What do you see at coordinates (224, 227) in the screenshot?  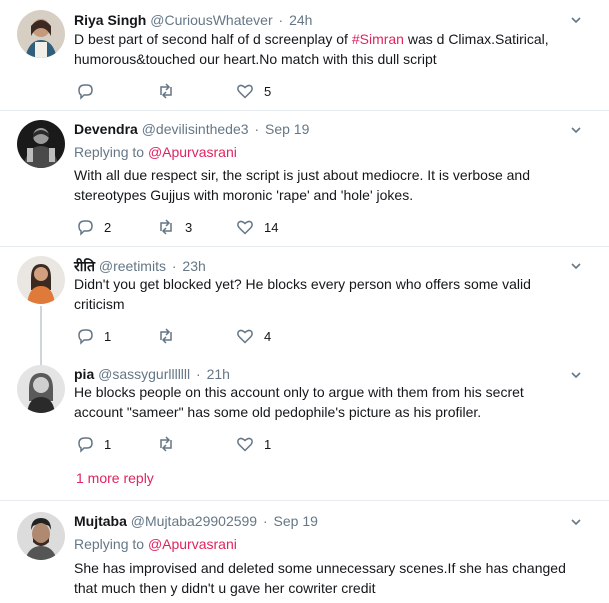 I see `tweet-actions: 2 3 14` at bounding box center [224, 227].